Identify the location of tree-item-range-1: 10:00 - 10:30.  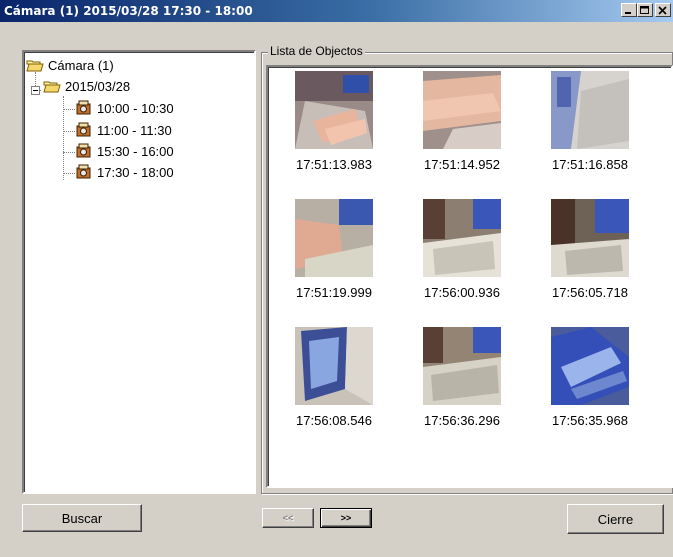
(124, 108).